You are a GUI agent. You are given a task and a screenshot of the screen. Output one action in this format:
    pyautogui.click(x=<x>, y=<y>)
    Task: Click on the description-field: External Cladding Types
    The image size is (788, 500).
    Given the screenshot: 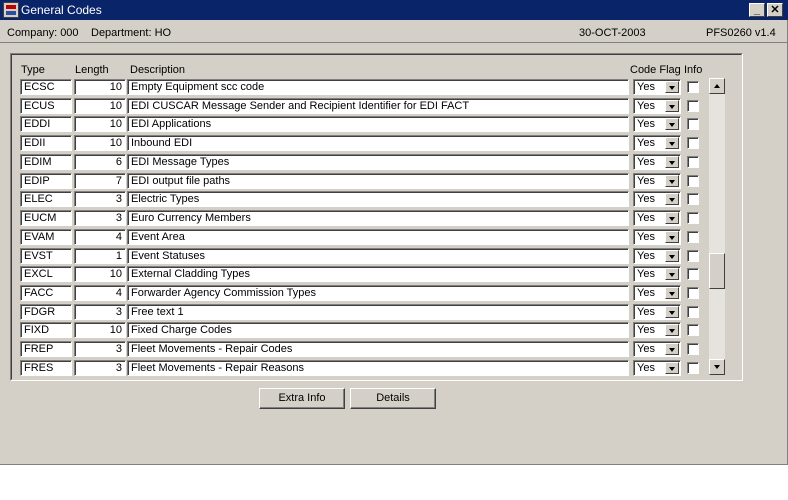 What is the action you would take?
    pyautogui.click(x=378, y=274)
    